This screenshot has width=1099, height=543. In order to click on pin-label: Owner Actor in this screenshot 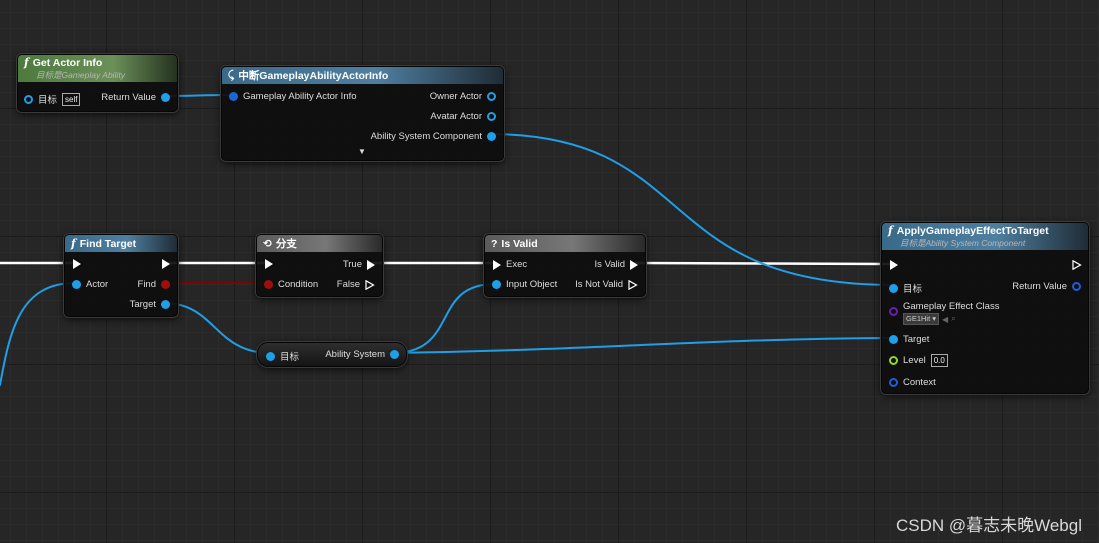, I will do `click(455, 96)`.